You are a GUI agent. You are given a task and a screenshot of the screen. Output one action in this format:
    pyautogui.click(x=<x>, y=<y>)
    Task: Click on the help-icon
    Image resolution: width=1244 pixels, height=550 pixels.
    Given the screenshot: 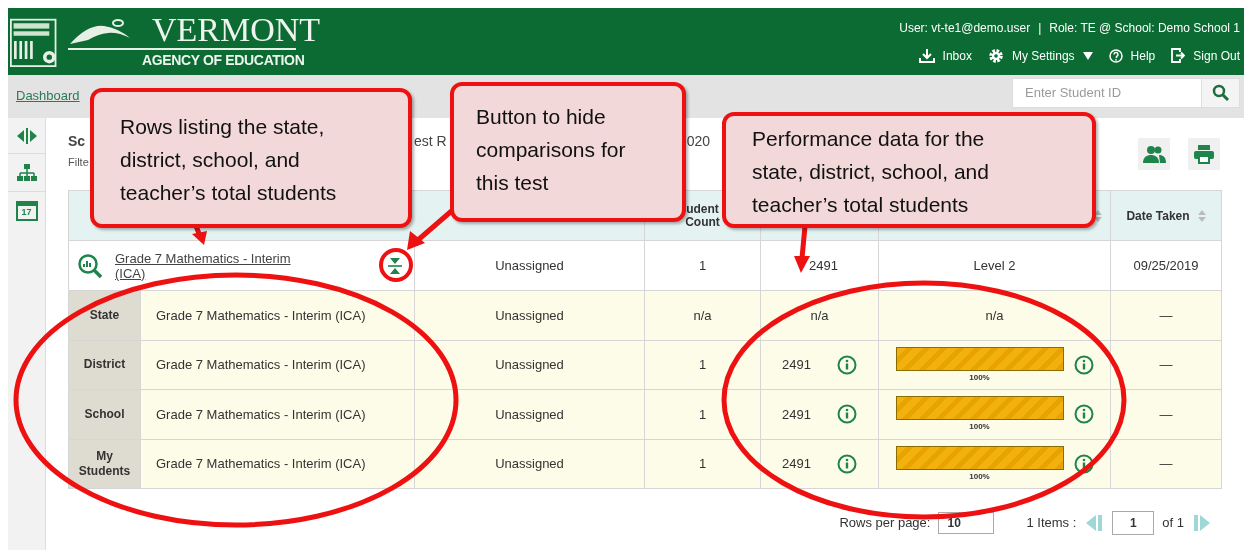 What is the action you would take?
    pyautogui.click(x=1115, y=55)
    